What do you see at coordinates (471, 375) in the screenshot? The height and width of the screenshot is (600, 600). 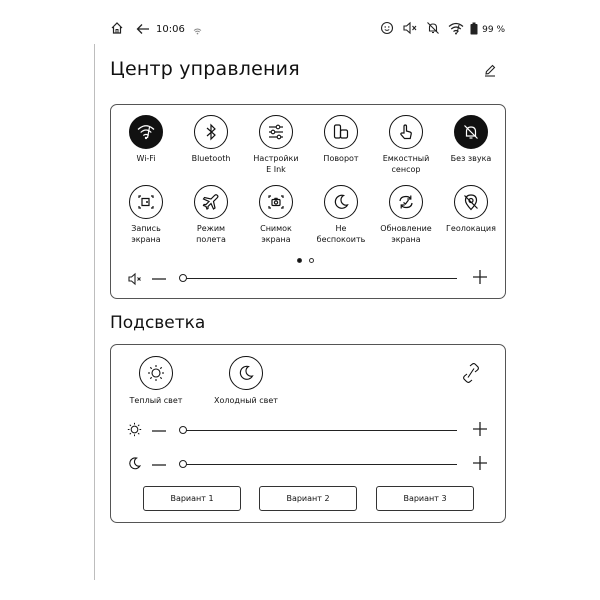 I see `link-icon` at bounding box center [471, 375].